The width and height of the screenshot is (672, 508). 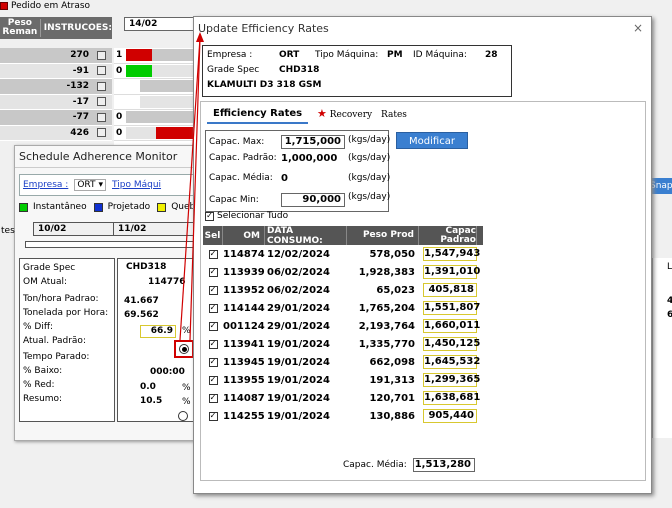 What do you see at coordinates (244, 416) in the screenshot?
I see `om-cell: 114255` at bounding box center [244, 416].